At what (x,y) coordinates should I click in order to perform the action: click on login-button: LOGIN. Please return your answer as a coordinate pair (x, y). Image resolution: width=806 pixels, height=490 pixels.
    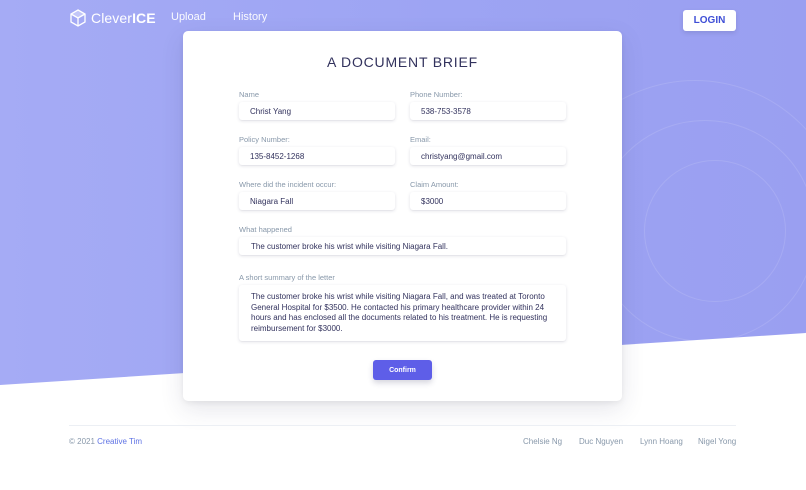
    Looking at the image, I should click on (709, 20).